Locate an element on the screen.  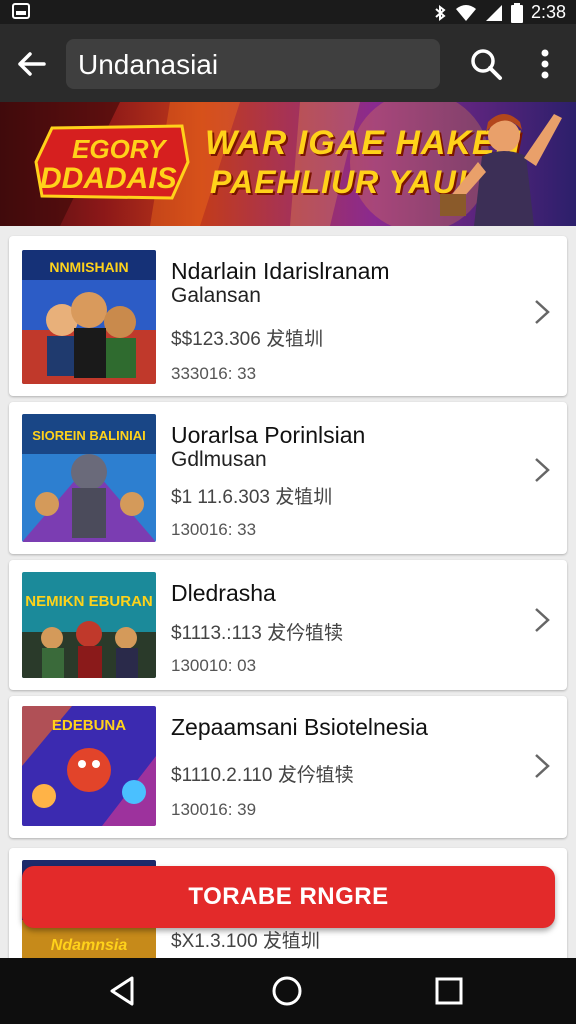
item-title: Uorarlsa Porinlsian is located at coordinates (268, 435).